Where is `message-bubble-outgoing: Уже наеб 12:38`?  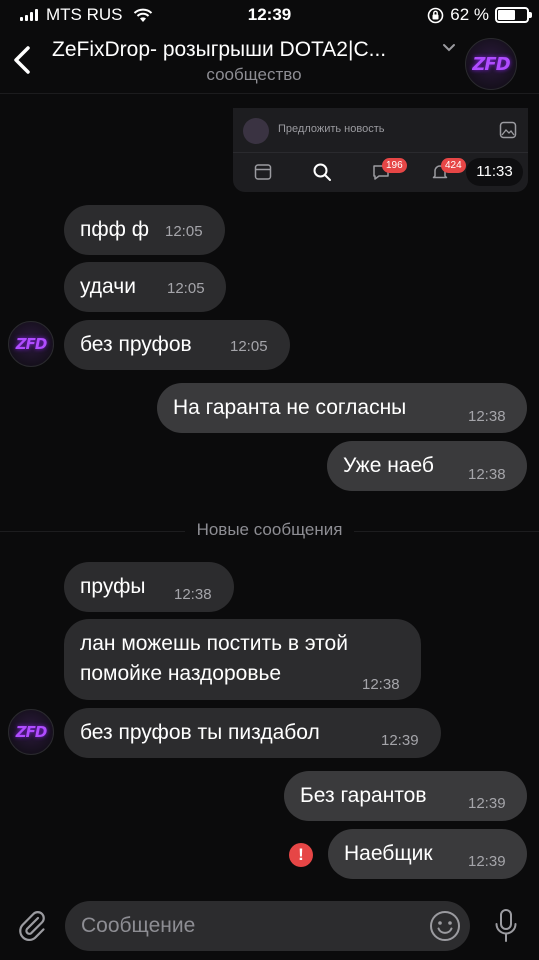 message-bubble-outgoing: Уже наеб 12:38 is located at coordinates (427, 466).